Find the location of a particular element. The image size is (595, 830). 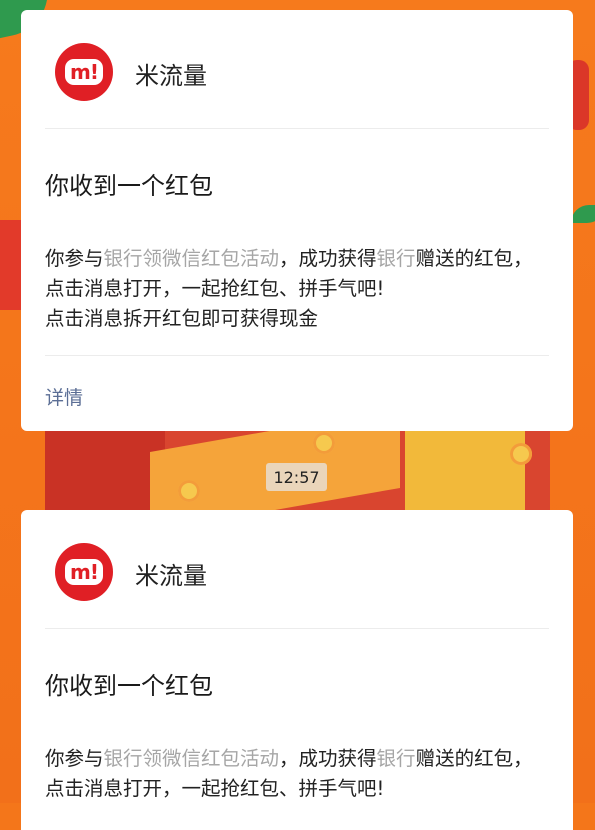

details-link: 详情 is located at coordinates (64, 396).